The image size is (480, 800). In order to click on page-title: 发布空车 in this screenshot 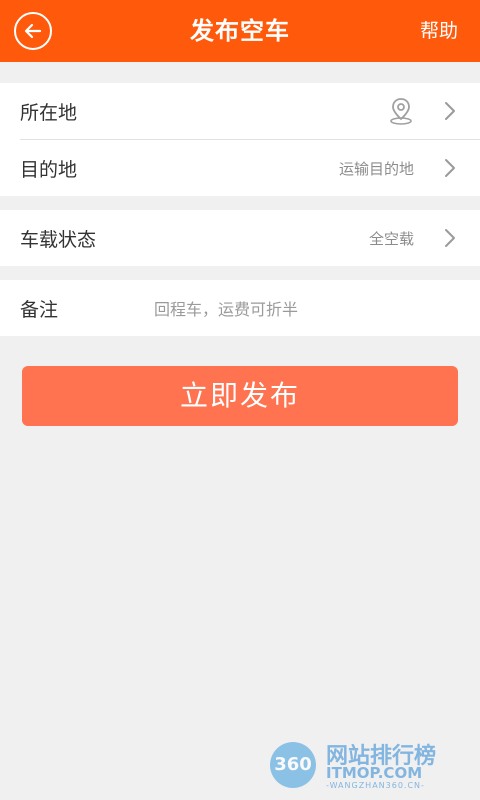, I will do `click(240, 31)`.